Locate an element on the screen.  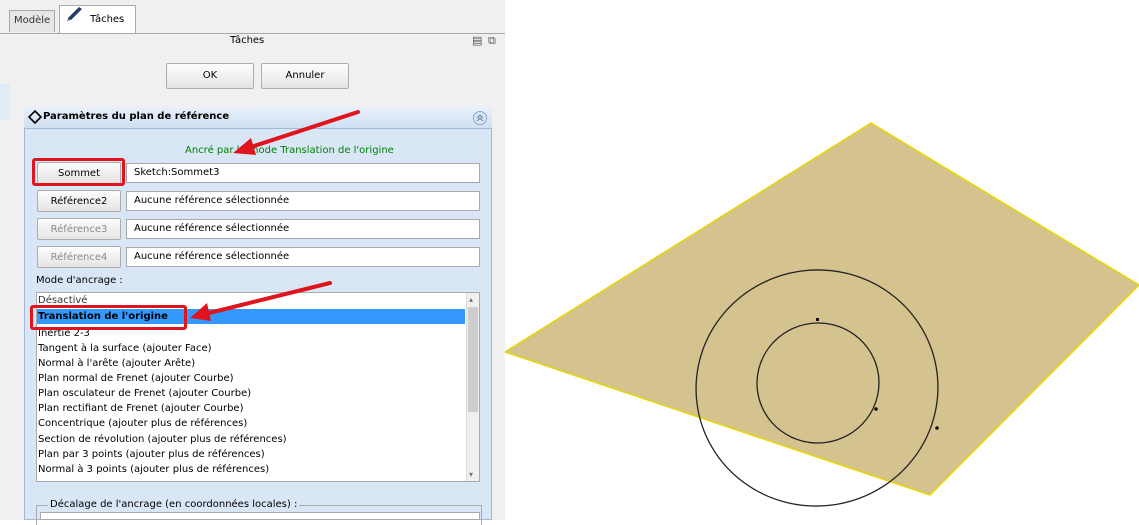
annotation-arrows is located at coordinates (275, 215).